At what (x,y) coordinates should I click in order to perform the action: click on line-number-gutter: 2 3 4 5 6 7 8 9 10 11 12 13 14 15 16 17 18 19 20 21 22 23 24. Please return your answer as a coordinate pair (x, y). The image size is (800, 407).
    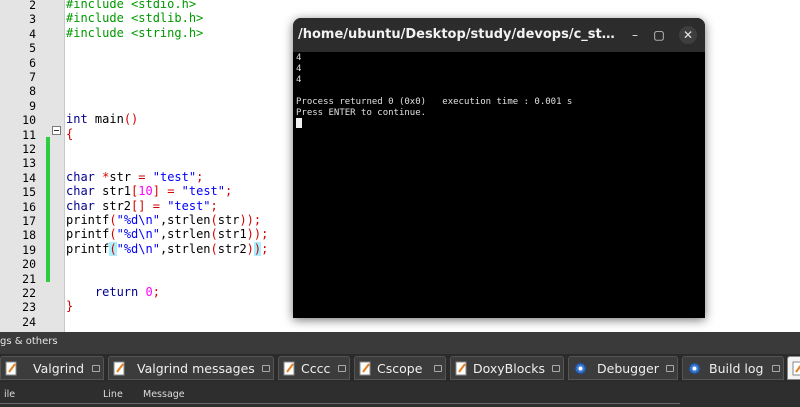
    Looking at the image, I should click on (32, 166).